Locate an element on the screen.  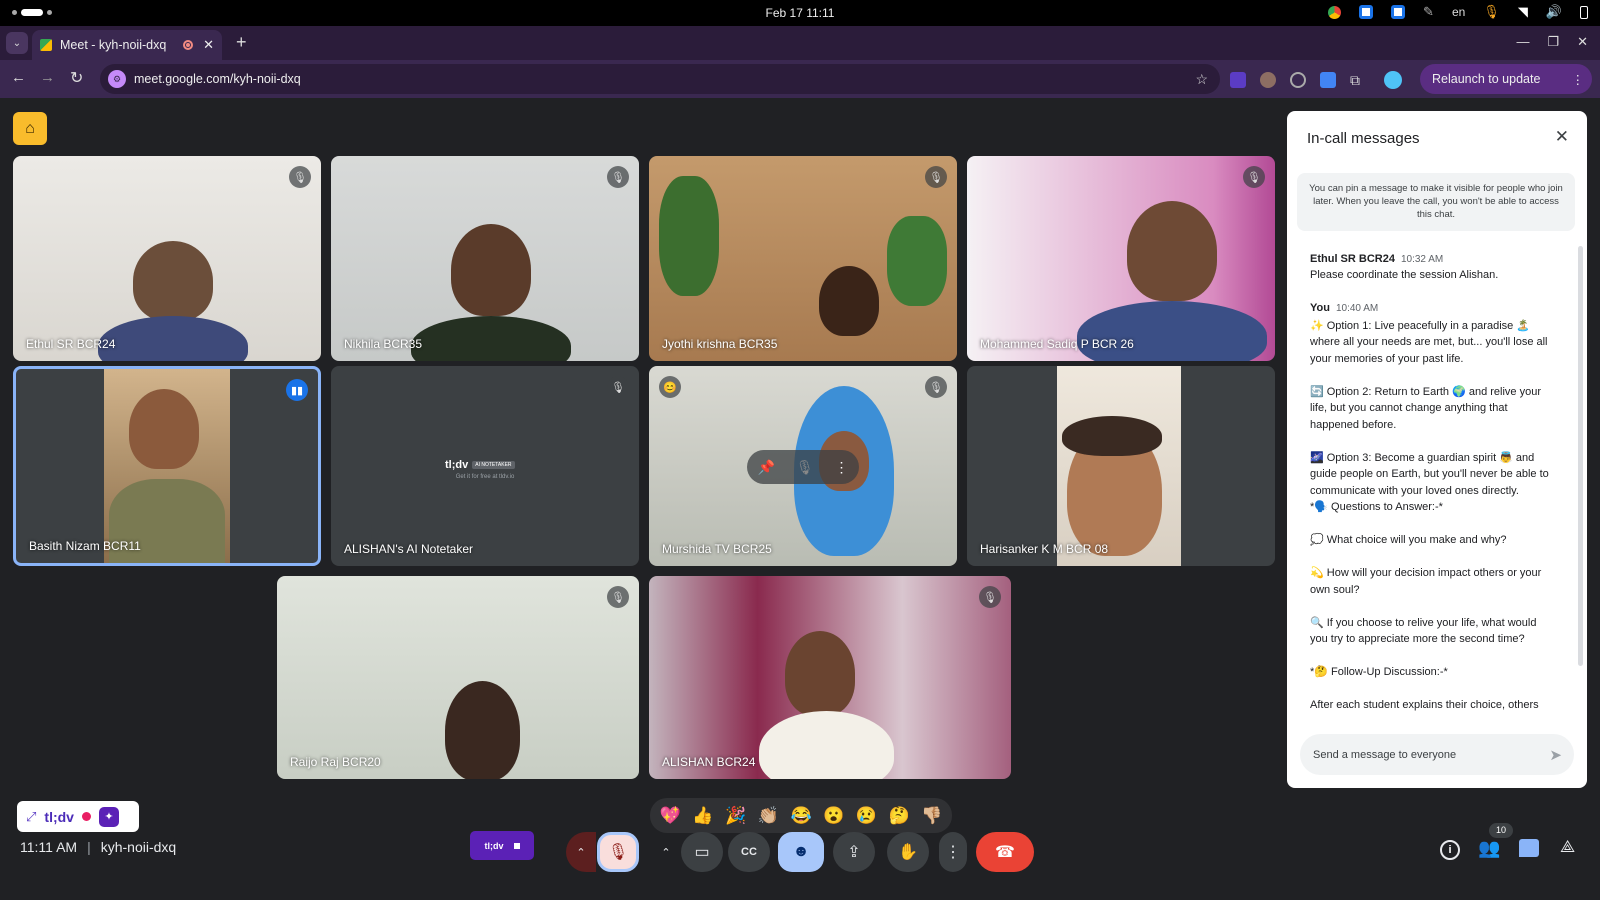
wifi-icon: ◥ is located at coordinates (1523, 12).